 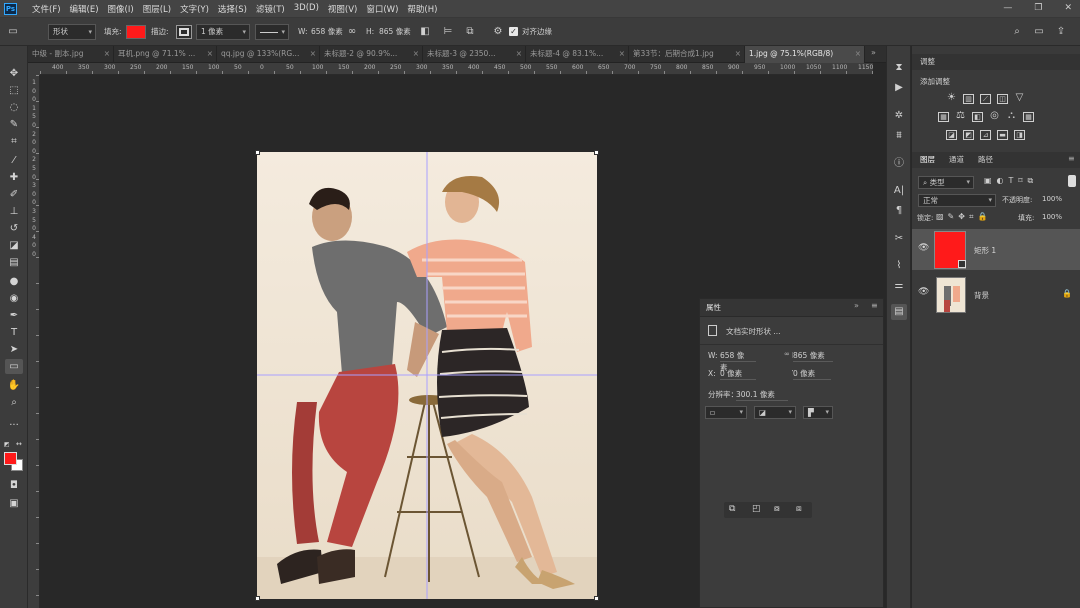 What do you see at coordinates (14, 245) in the screenshot?
I see `eraser-tool-icon: ◪` at bounding box center [14, 245].